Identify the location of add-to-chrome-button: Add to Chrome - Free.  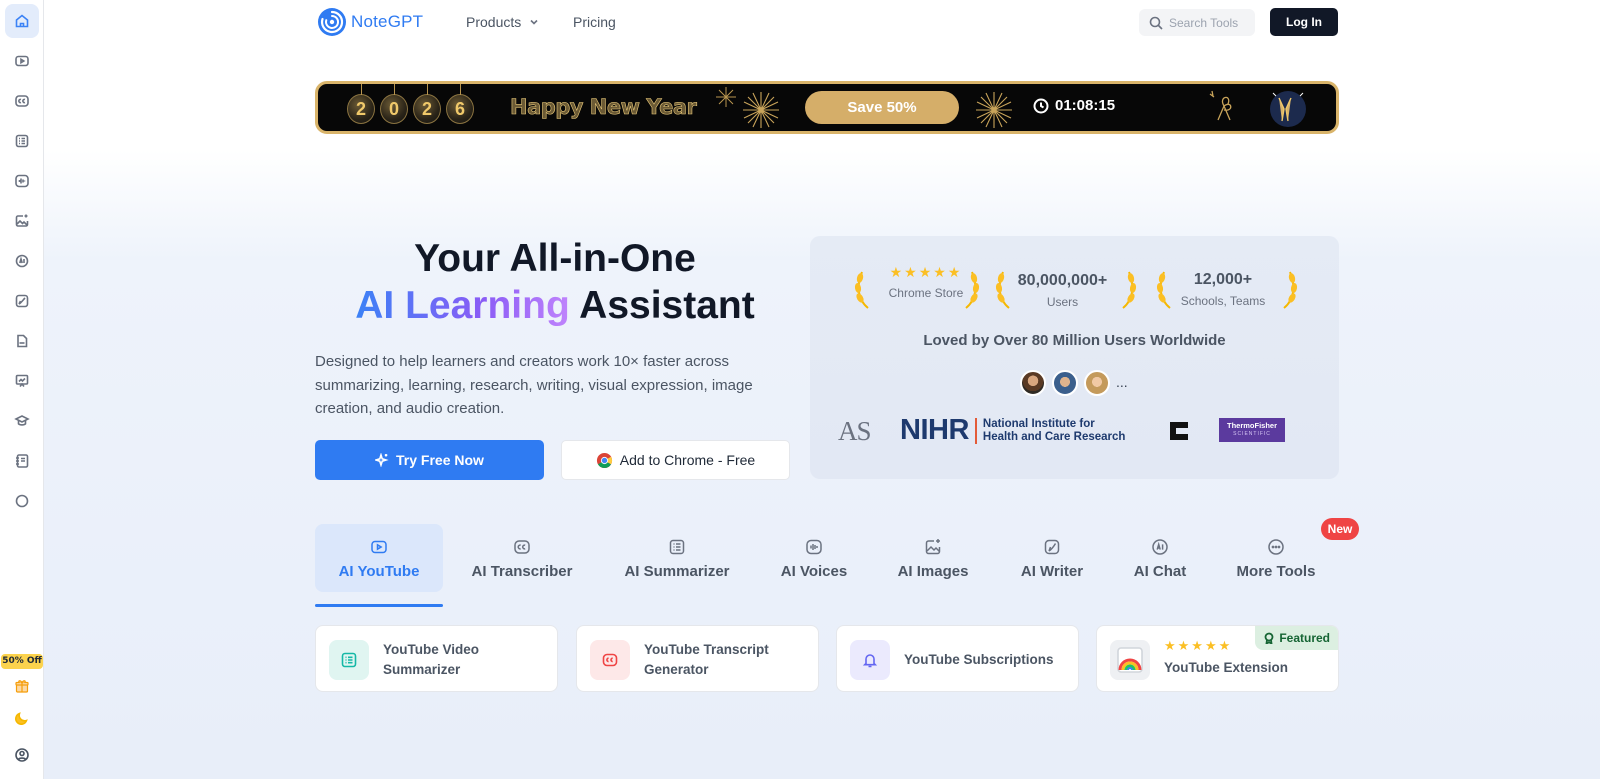
(675, 460).